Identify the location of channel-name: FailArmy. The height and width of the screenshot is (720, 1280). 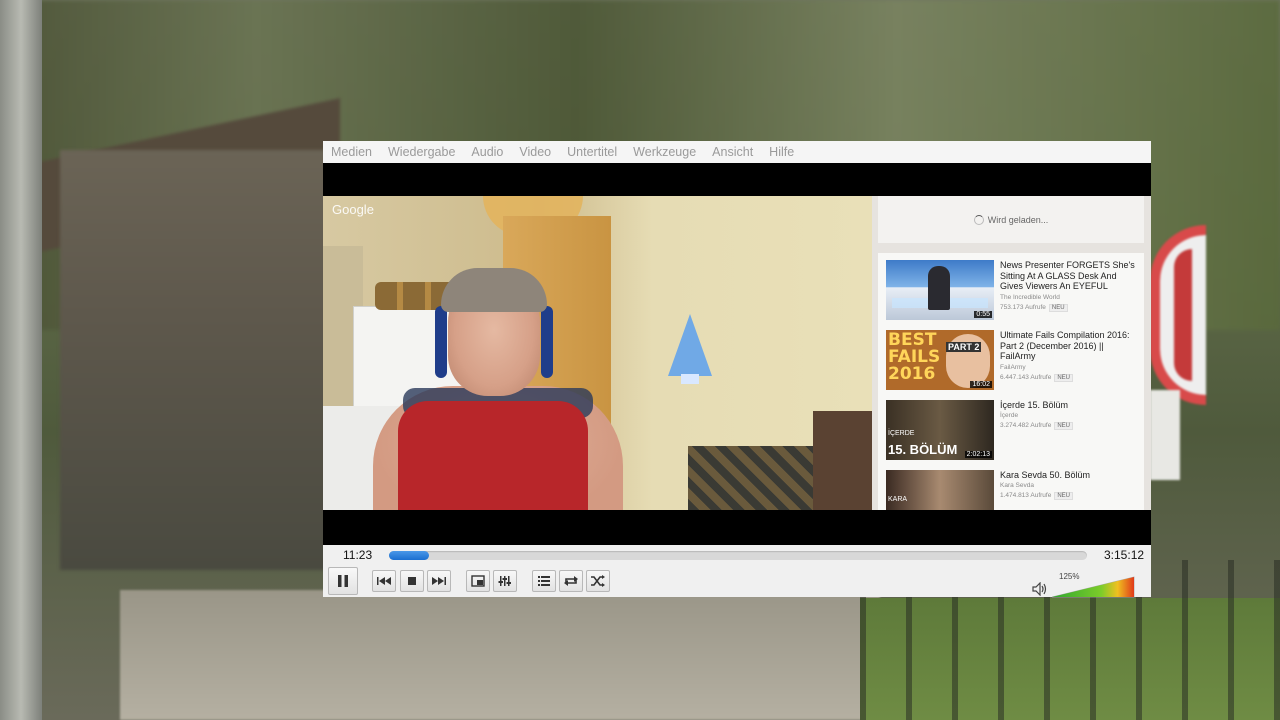
(1013, 367).